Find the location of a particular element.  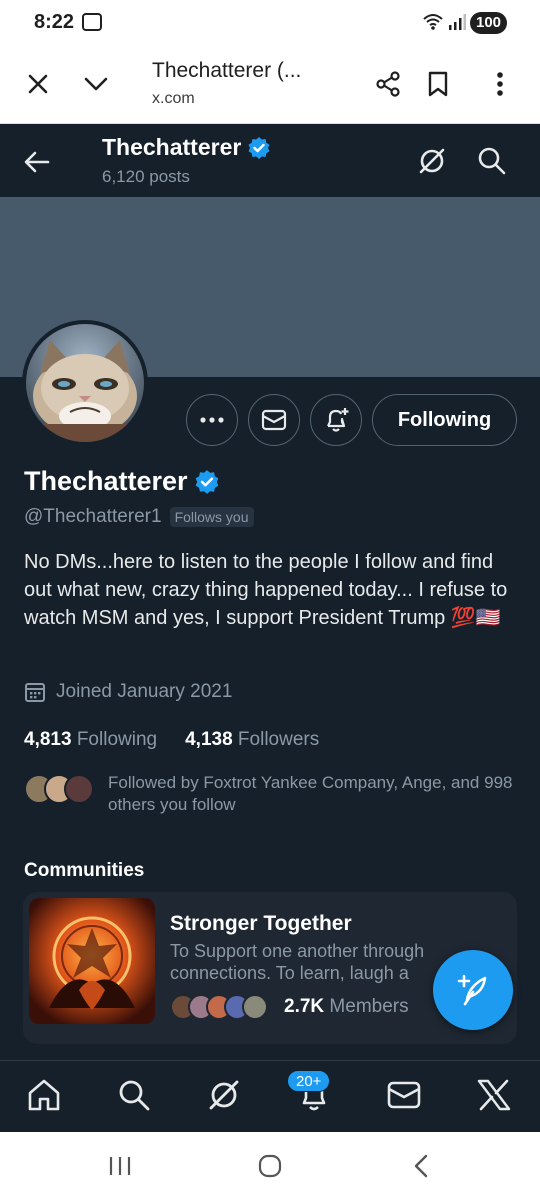

bottom-navigation: 20+ is located at coordinates (270, 1096).